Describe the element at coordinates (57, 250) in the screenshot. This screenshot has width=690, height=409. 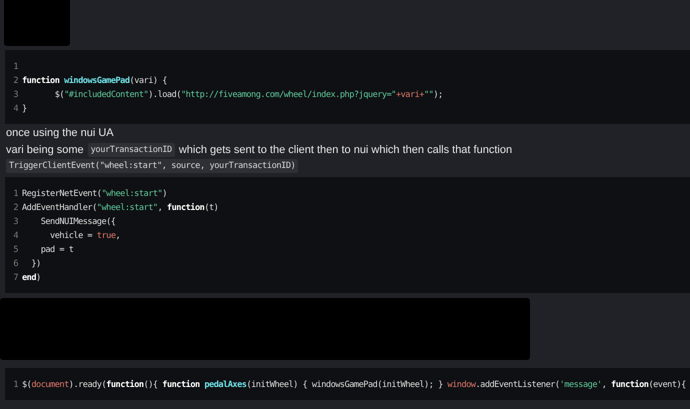
I see `code-line: pad = t` at that location.